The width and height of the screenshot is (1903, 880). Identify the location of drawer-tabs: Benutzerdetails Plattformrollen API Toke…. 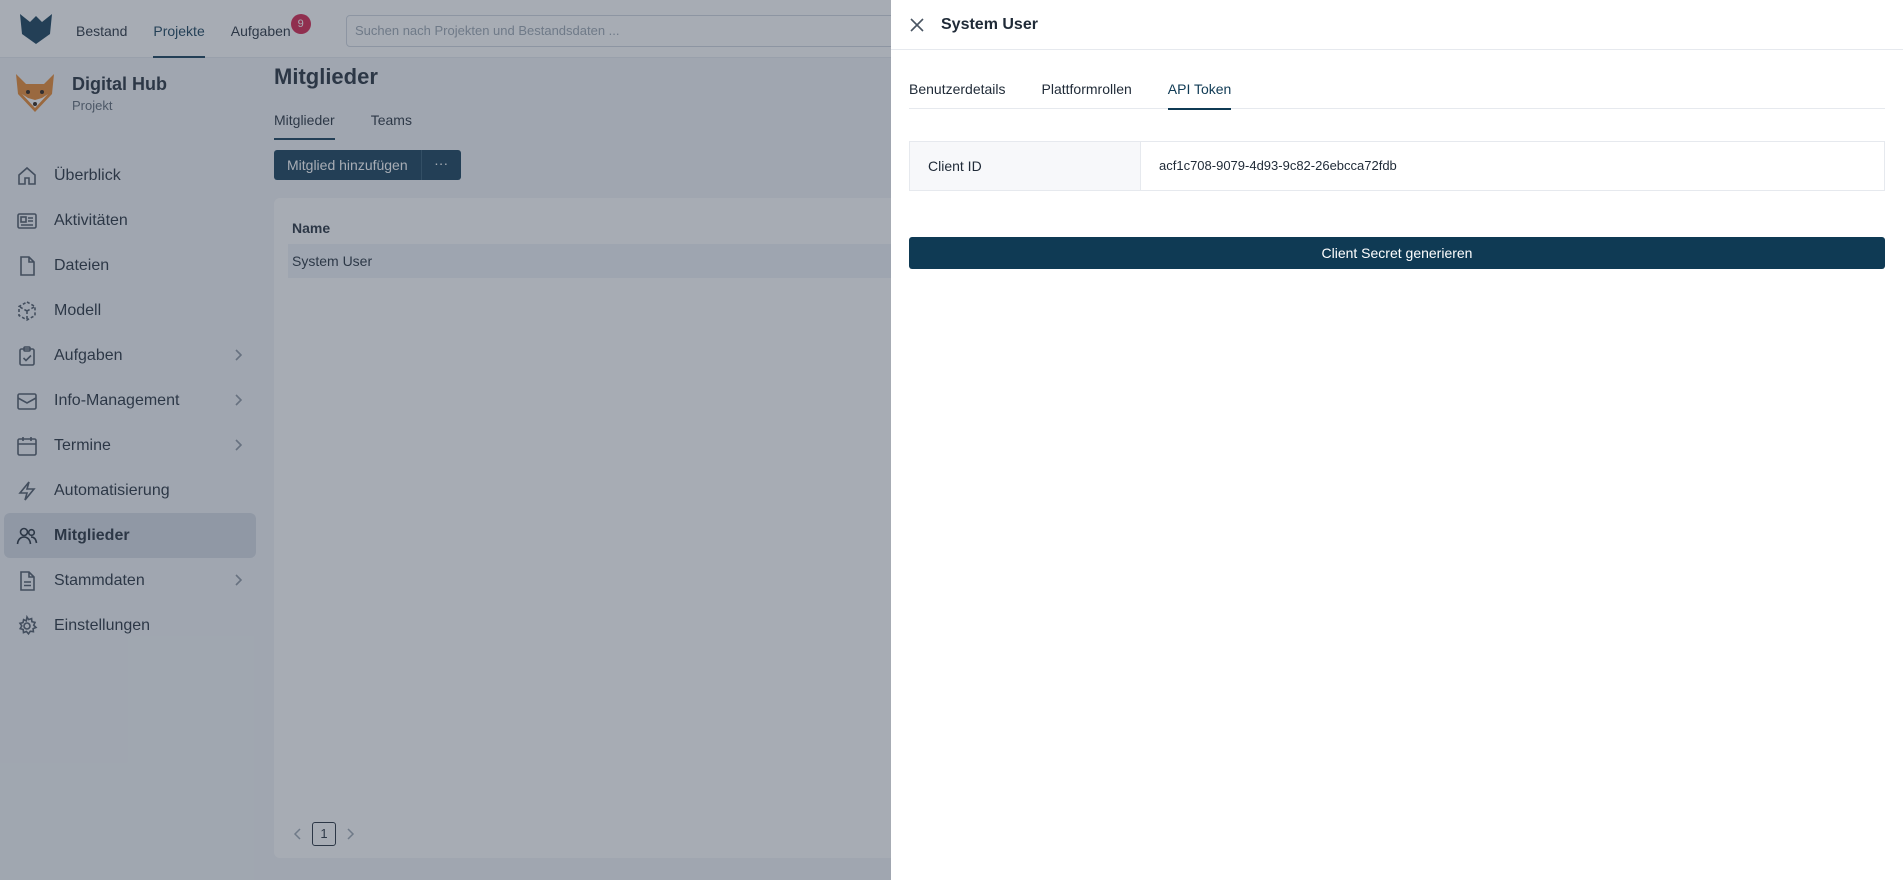
(1397, 94).